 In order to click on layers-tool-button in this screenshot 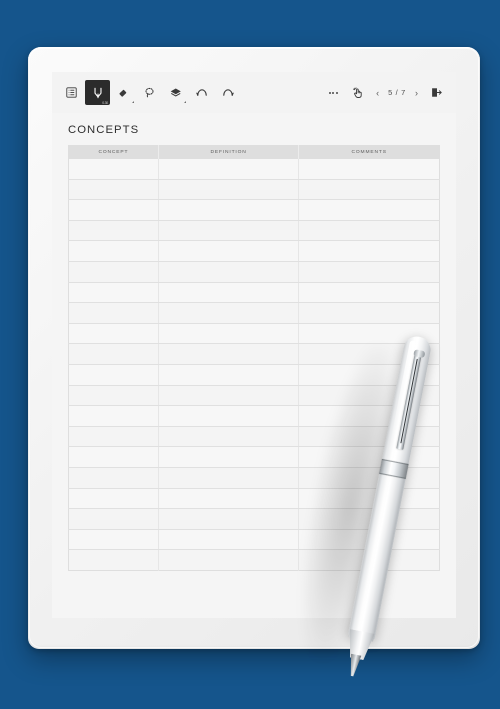, I will do `click(175, 92)`.